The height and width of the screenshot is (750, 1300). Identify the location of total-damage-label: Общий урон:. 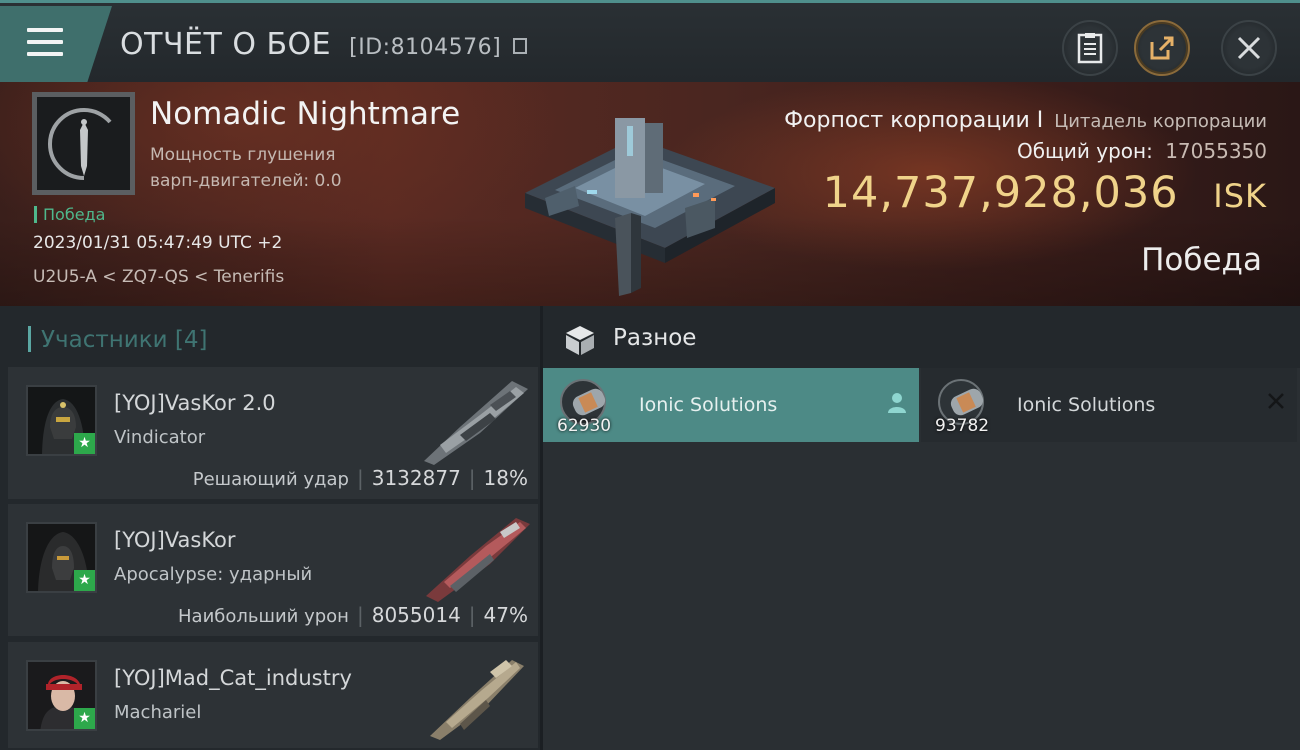
(1084, 151).